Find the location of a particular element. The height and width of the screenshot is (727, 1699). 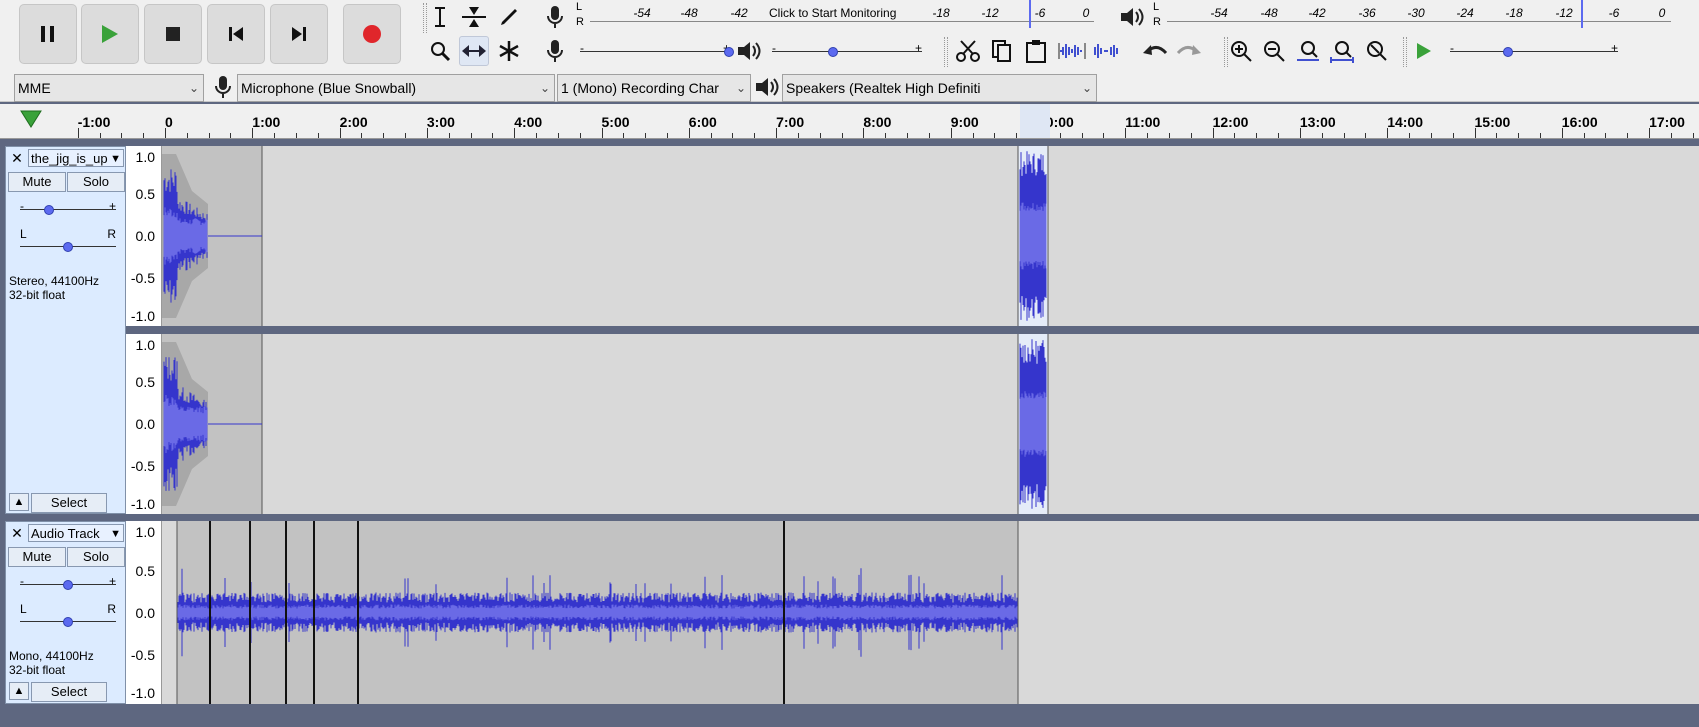

clip-boundary is located at coordinates (210, 612).